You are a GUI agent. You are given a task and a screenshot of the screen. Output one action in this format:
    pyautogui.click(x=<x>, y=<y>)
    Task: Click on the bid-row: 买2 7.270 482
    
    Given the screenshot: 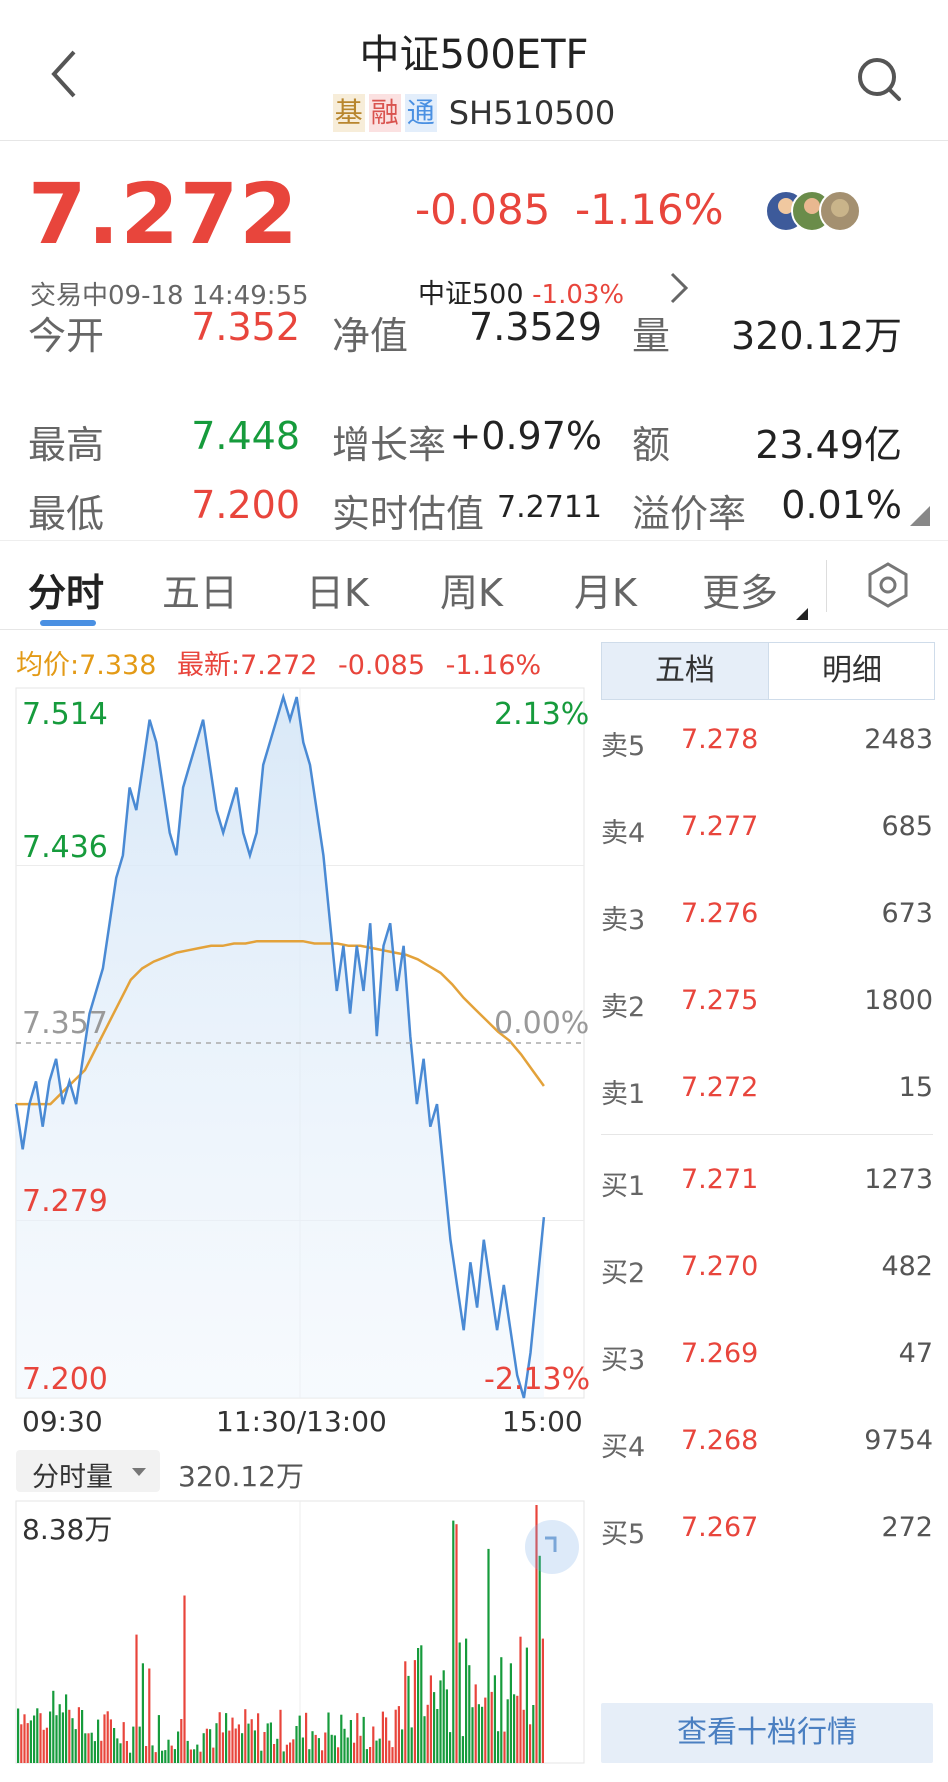 What is the action you would take?
    pyautogui.click(x=767, y=1271)
    